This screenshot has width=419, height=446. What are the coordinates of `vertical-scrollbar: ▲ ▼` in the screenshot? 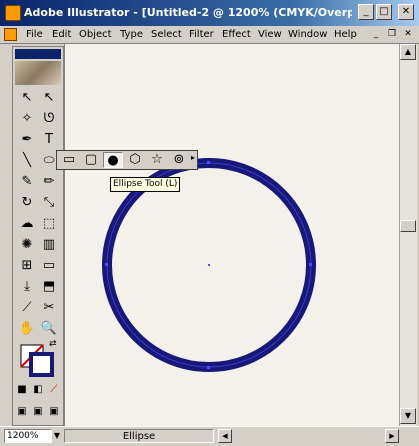 It's located at (408, 235).